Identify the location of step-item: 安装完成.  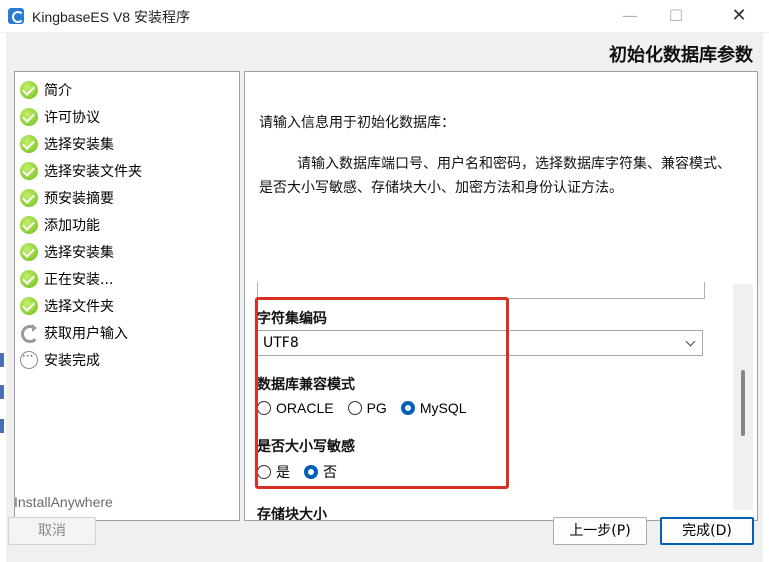
(60, 359).